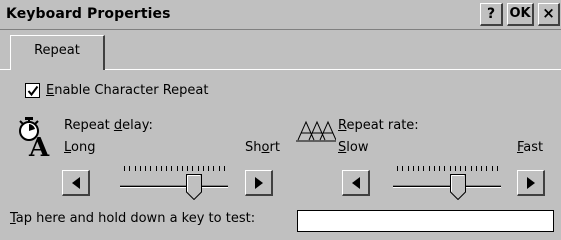  What do you see at coordinates (520, 14) in the screenshot?
I see `ok-button: OK` at bounding box center [520, 14].